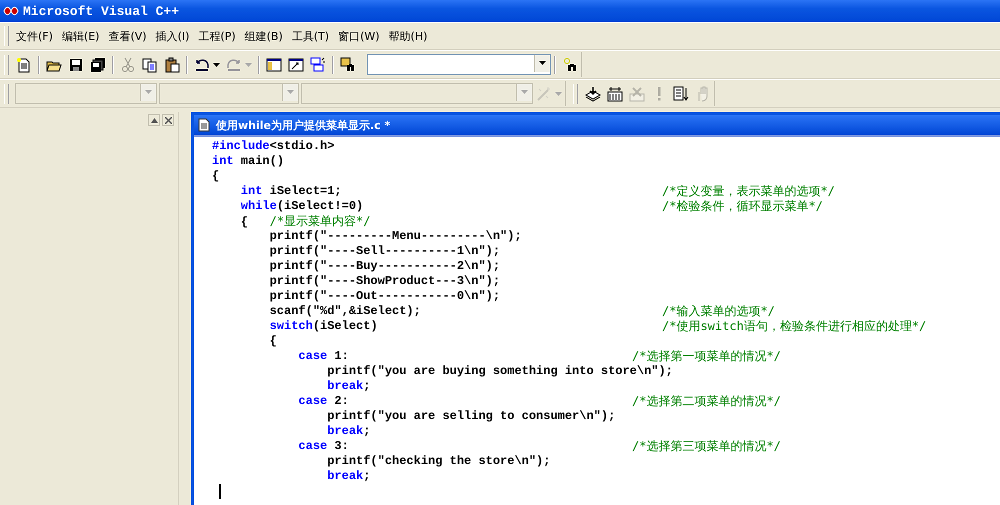 The height and width of the screenshot is (505, 1000). What do you see at coordinates (168, 120) in the screenshot?
I see `close-icon` at bounding box center [168, 120].